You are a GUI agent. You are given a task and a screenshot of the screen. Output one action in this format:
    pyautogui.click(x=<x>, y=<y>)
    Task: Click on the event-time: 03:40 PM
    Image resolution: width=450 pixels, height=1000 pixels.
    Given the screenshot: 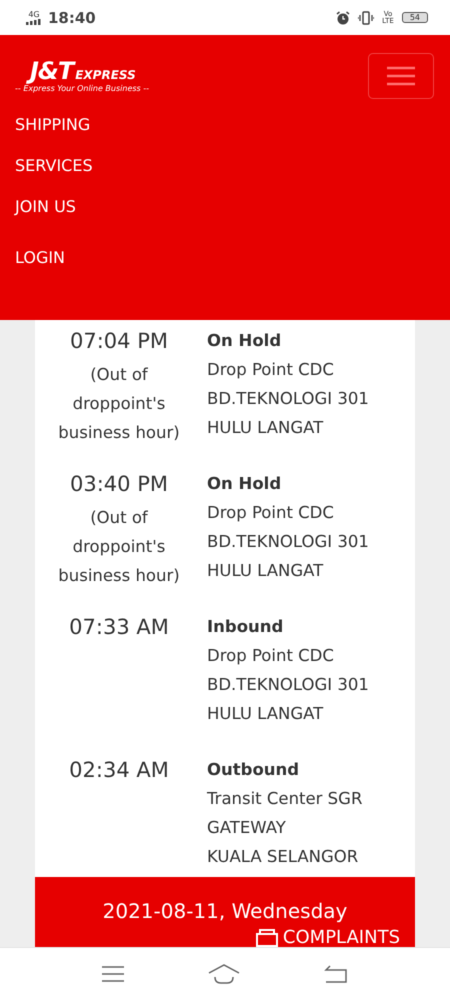 What is the action you would take?
    pyautogui.click(x=119, y=484)
    